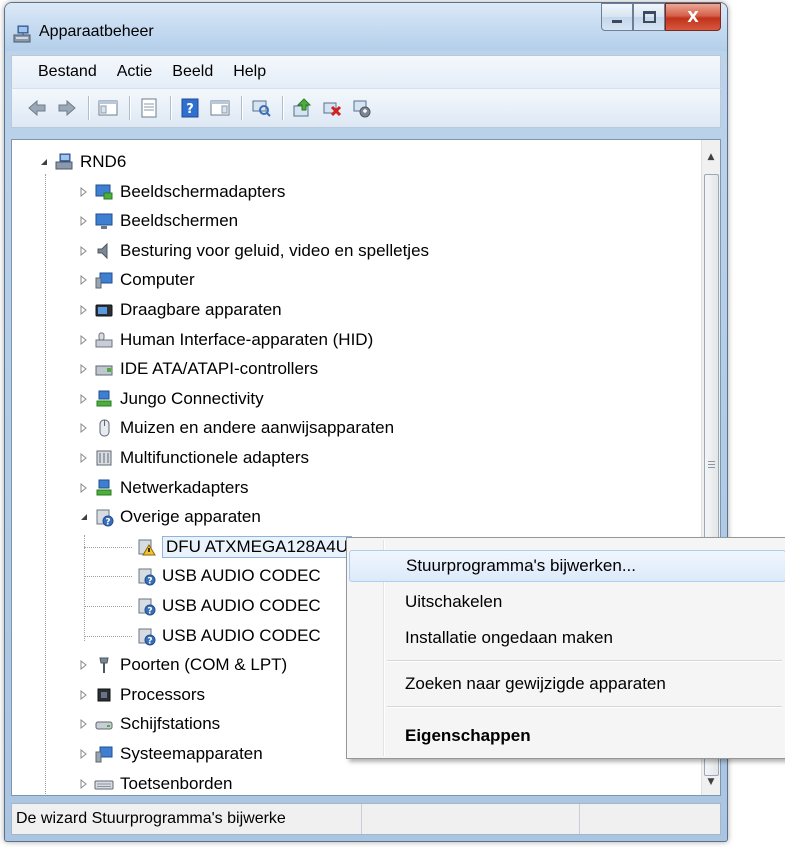  What do you see at coordinates (179, 221) in the screenshot?
I see `tree-item-label: Beeldschermen` at bounding box center [179, 221].